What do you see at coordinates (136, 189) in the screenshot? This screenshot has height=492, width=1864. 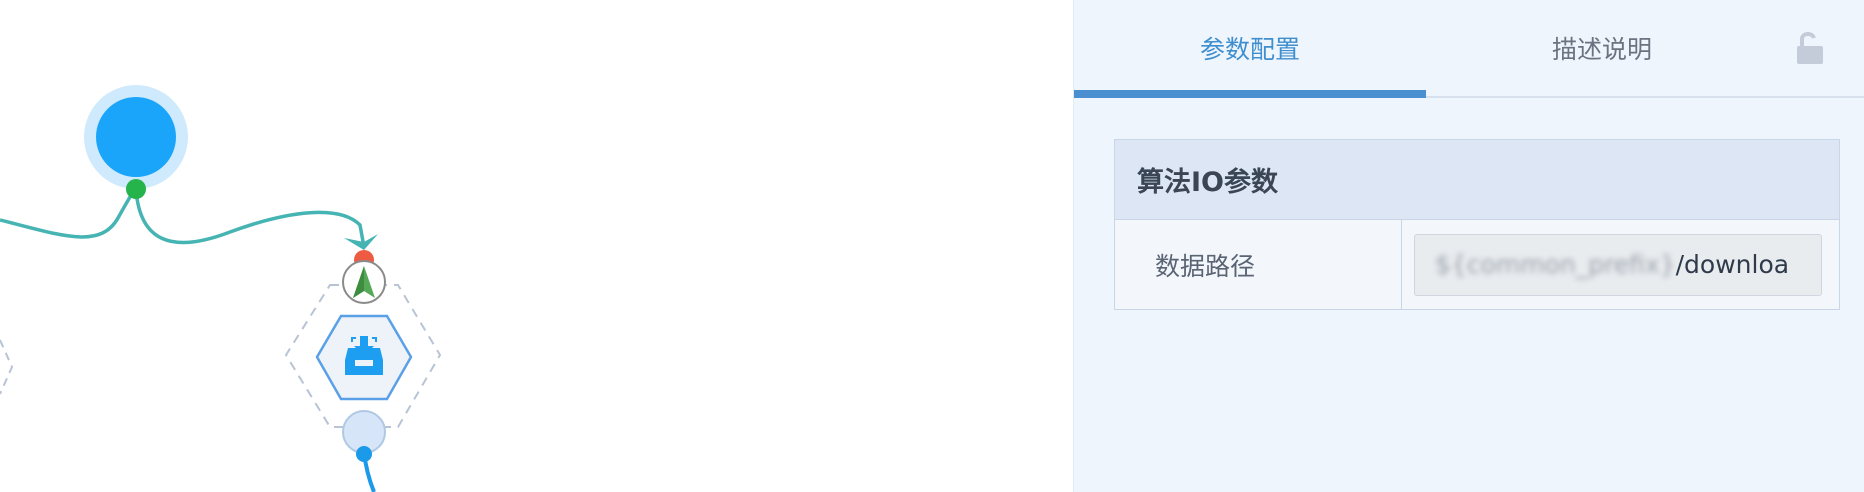 I see `start-node-output-port` at bounding box center [136, 189].